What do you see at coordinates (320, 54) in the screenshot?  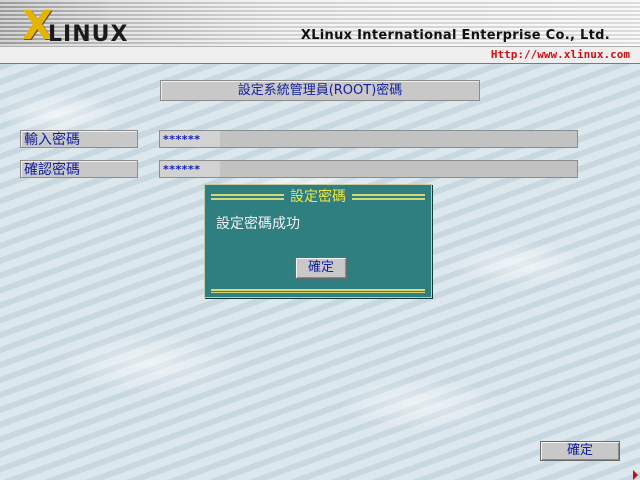 I see `url-bar: Http://www.xlinux.com` at bounding box center [320, 54].